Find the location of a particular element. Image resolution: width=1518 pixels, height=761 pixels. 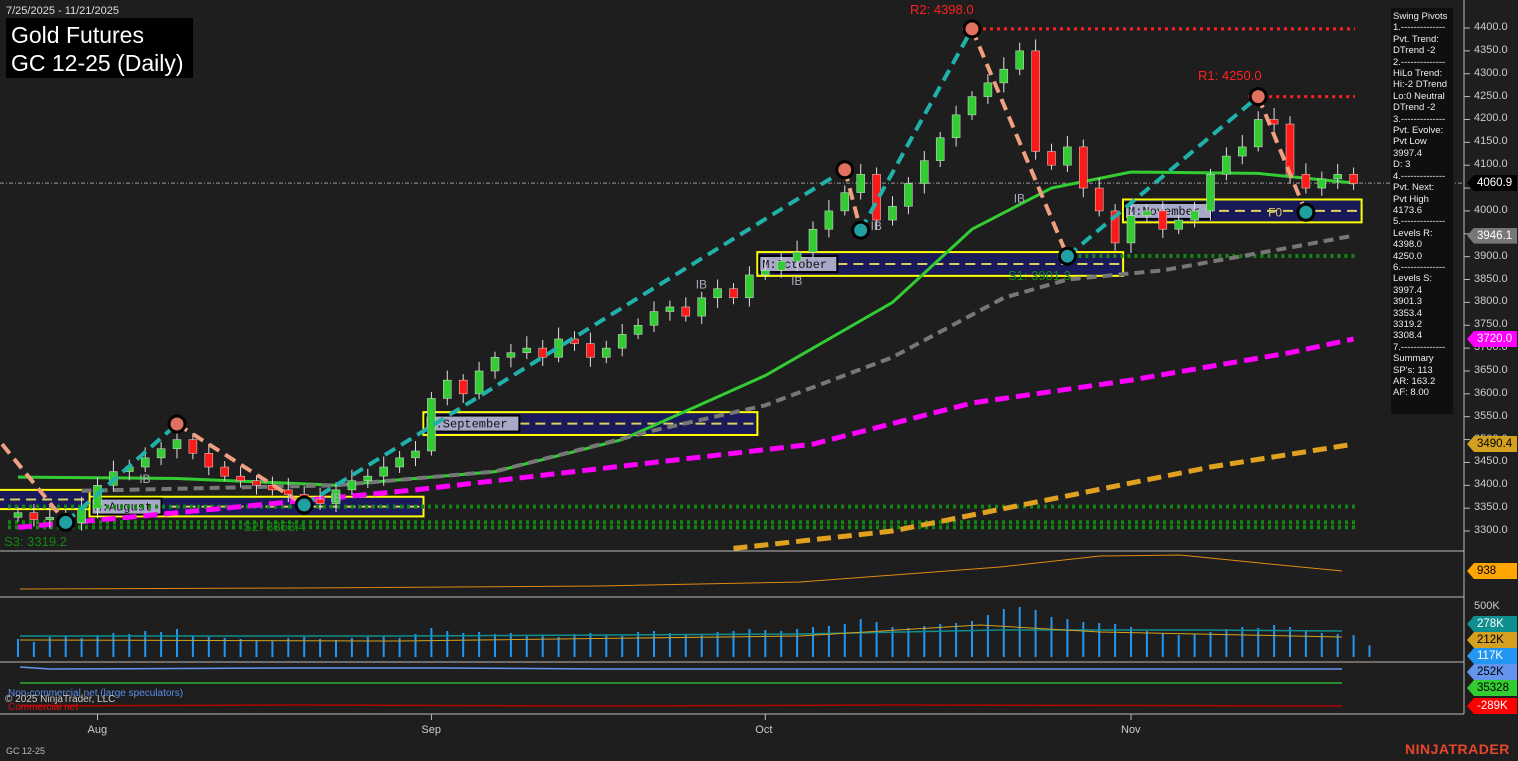

price-axis-tick: 3750.0 is located at coordinates (1491, 324).